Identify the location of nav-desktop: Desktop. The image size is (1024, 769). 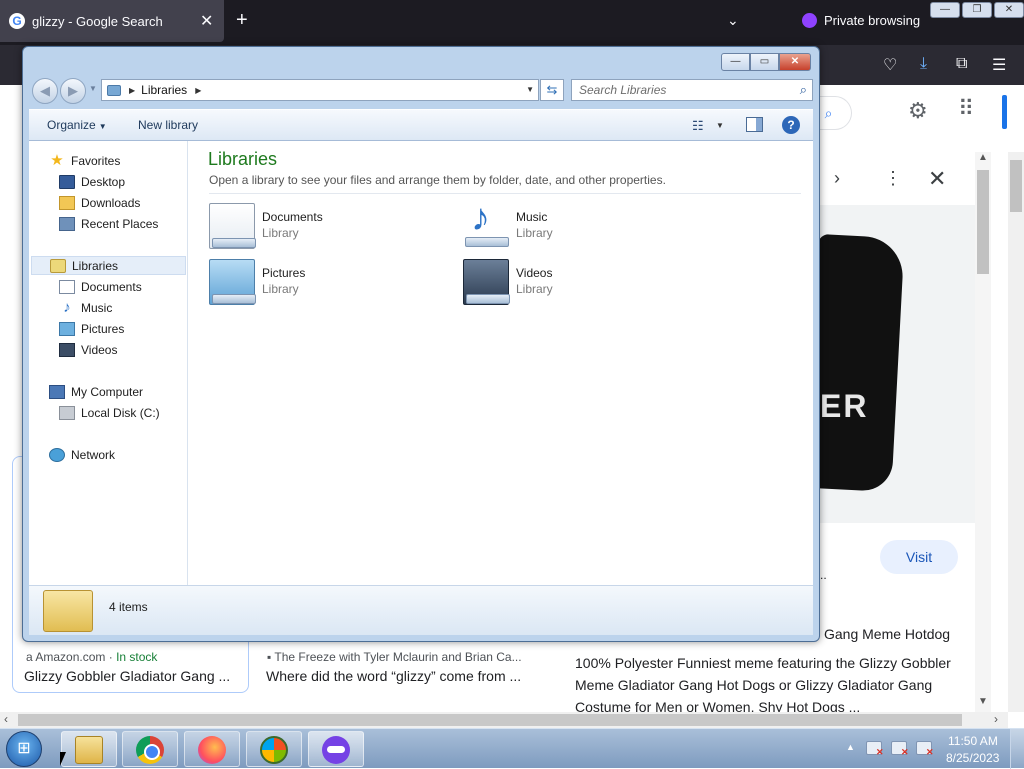
(92, 181).